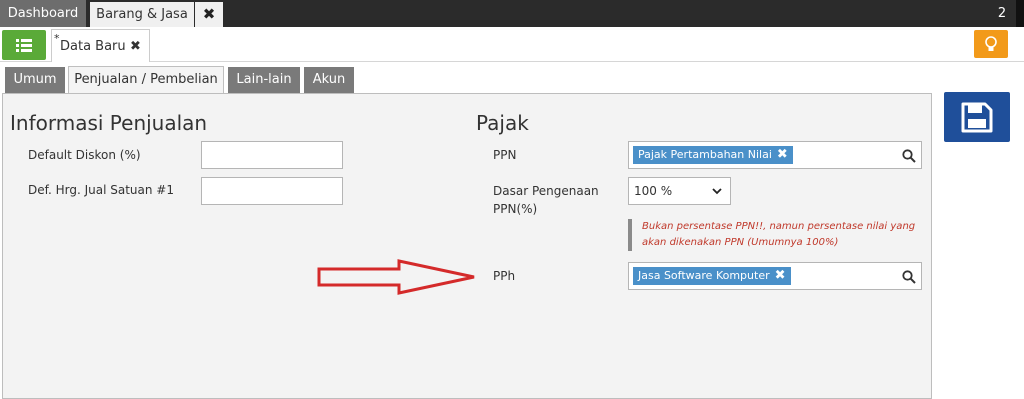 Image resolution: width=1024 pixels, height=399 pixels. I want to click on tab-umum: Umum, so click(35, 80).